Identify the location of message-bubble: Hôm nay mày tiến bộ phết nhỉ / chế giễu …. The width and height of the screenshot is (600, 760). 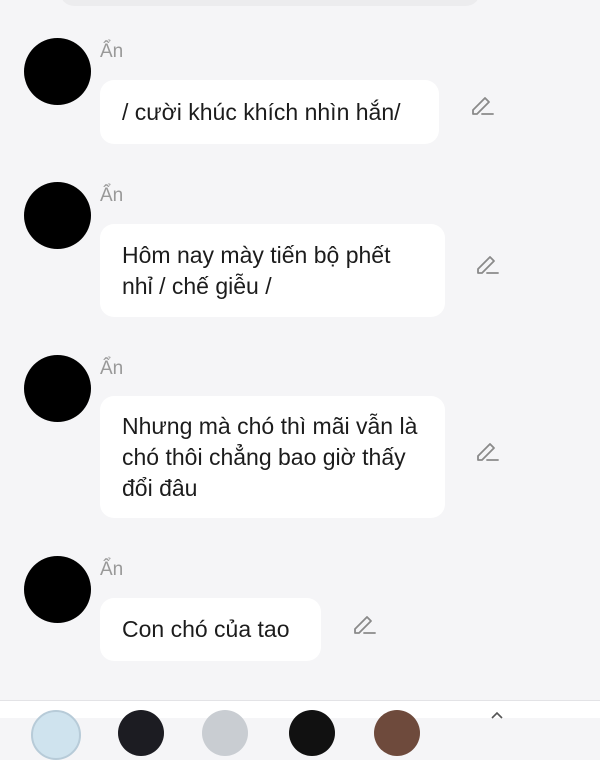
(272, 270).